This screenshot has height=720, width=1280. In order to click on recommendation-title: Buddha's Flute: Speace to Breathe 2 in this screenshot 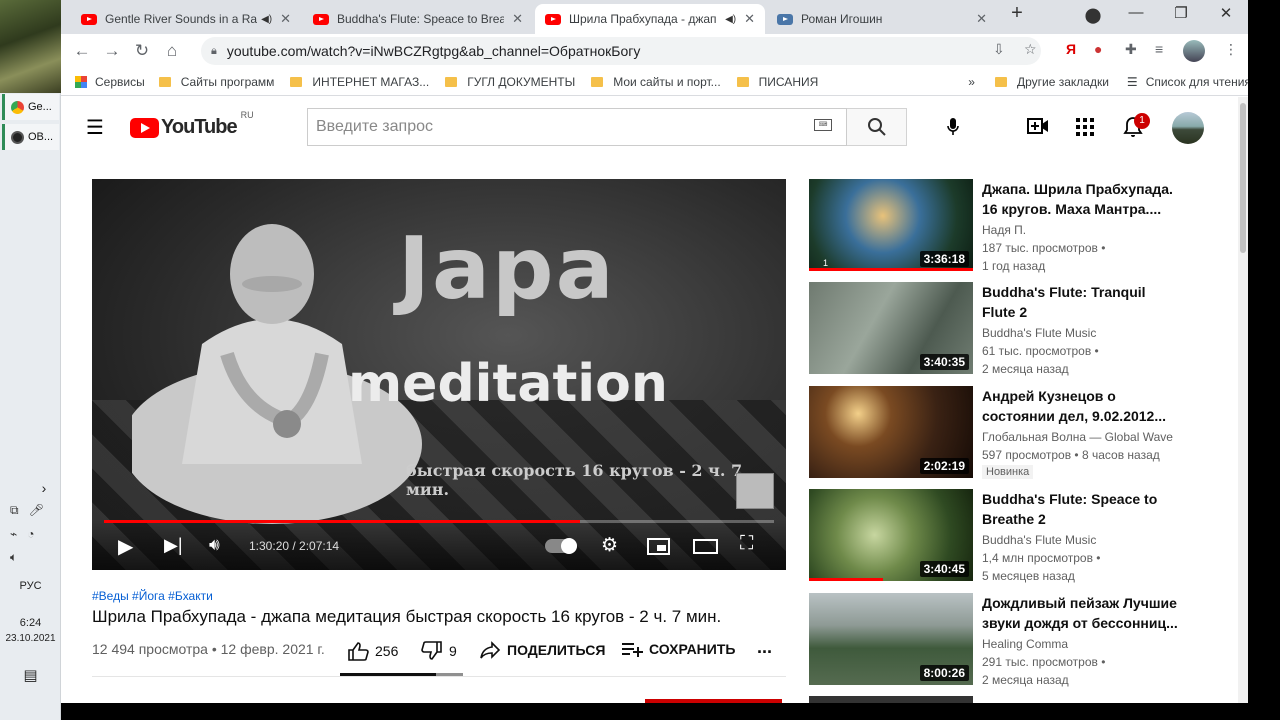, I will do `click(1082, 509)`.